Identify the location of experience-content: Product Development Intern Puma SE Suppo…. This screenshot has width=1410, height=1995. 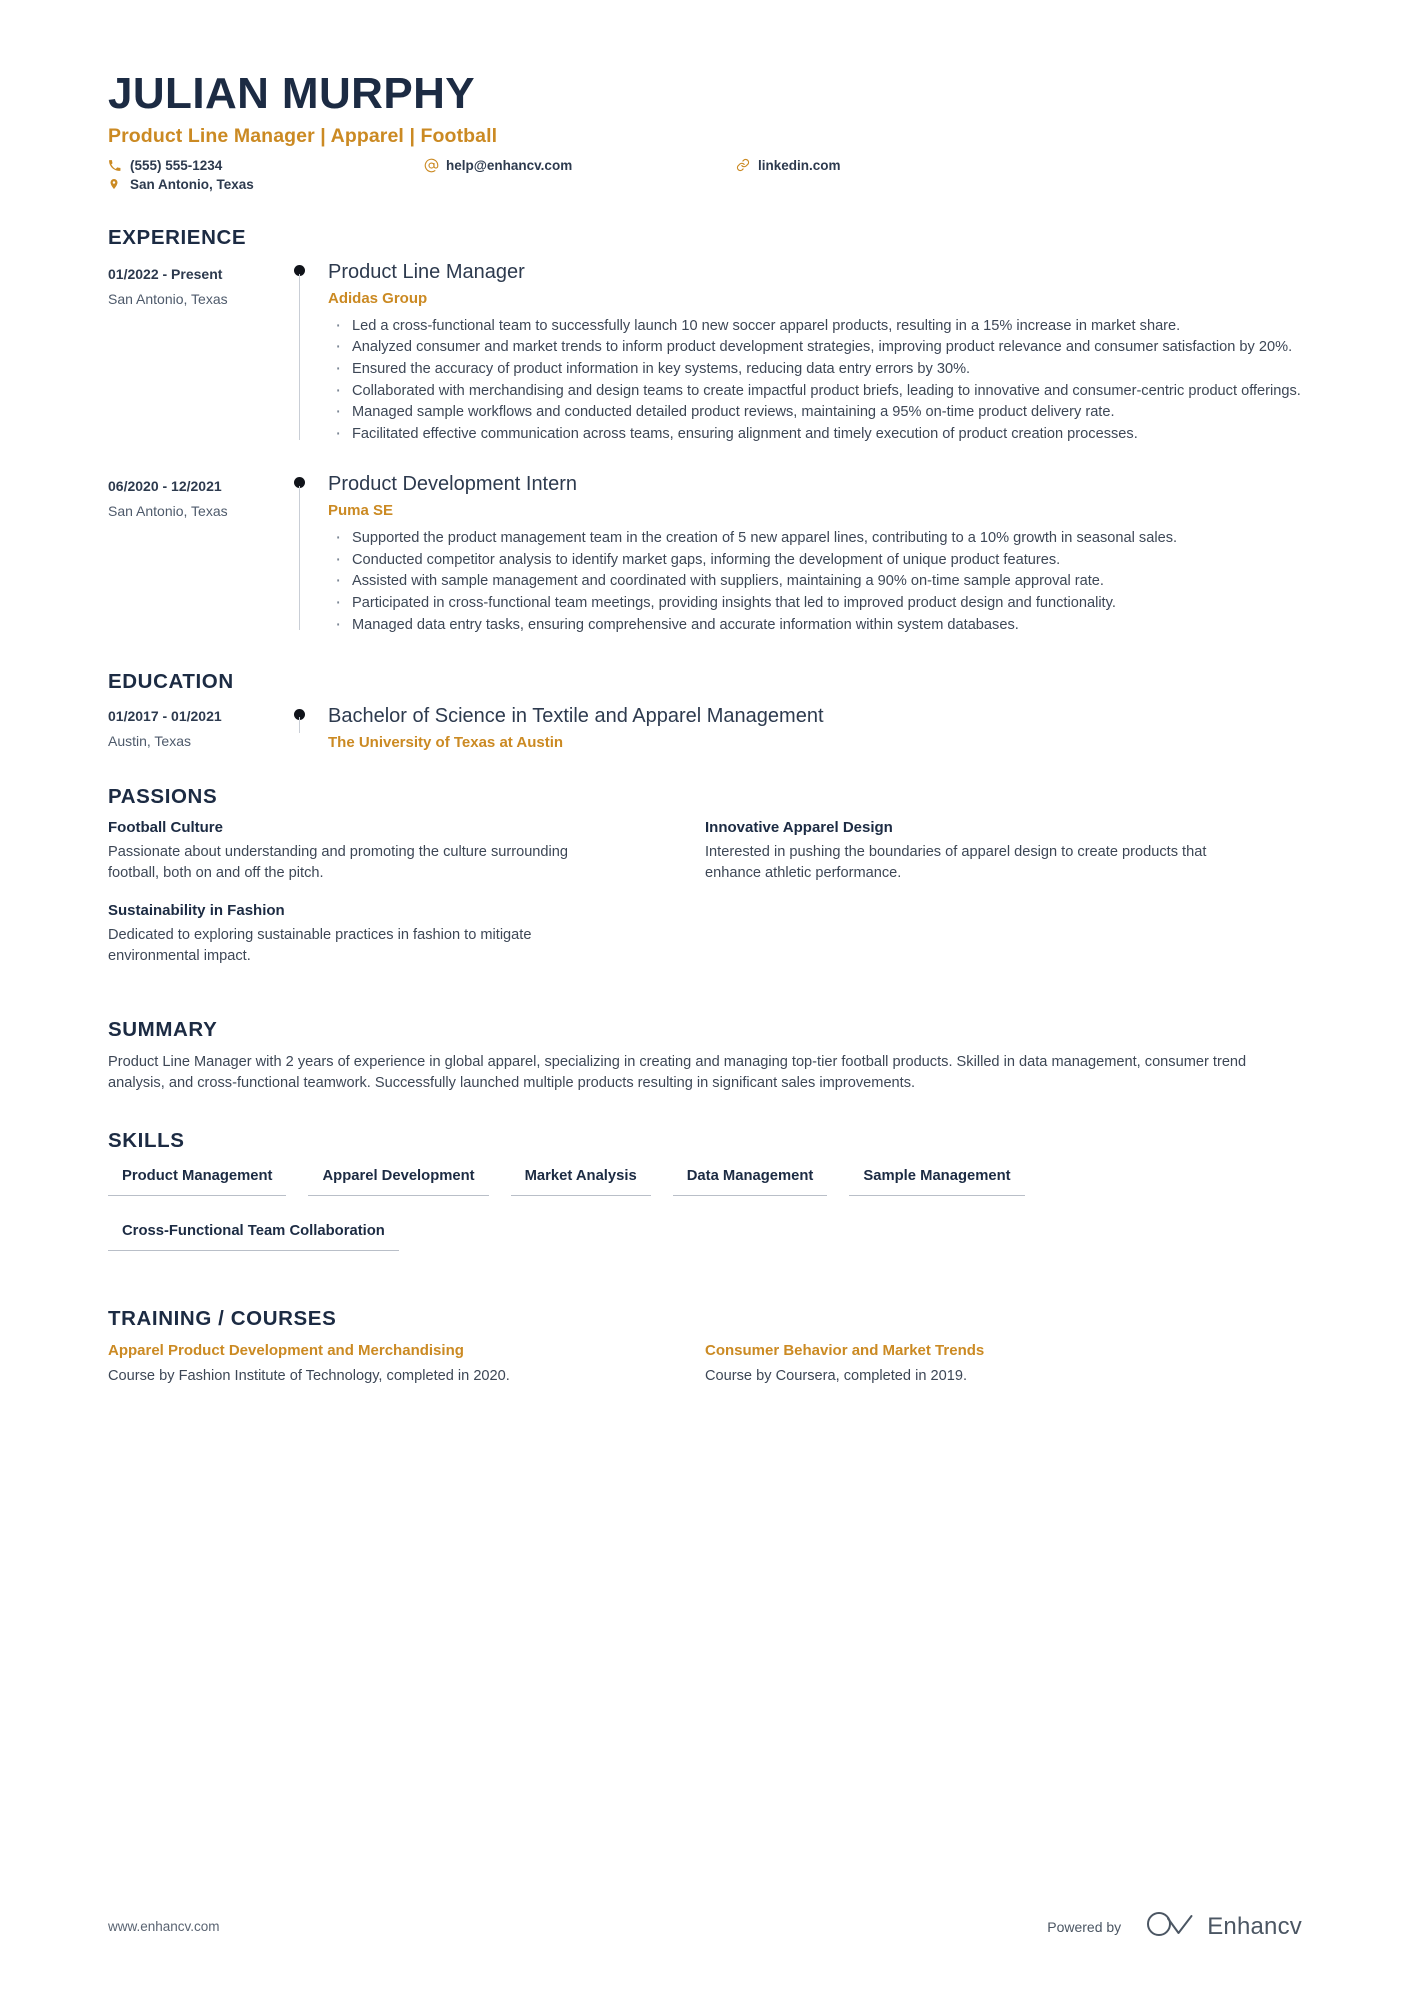
(815, 555).